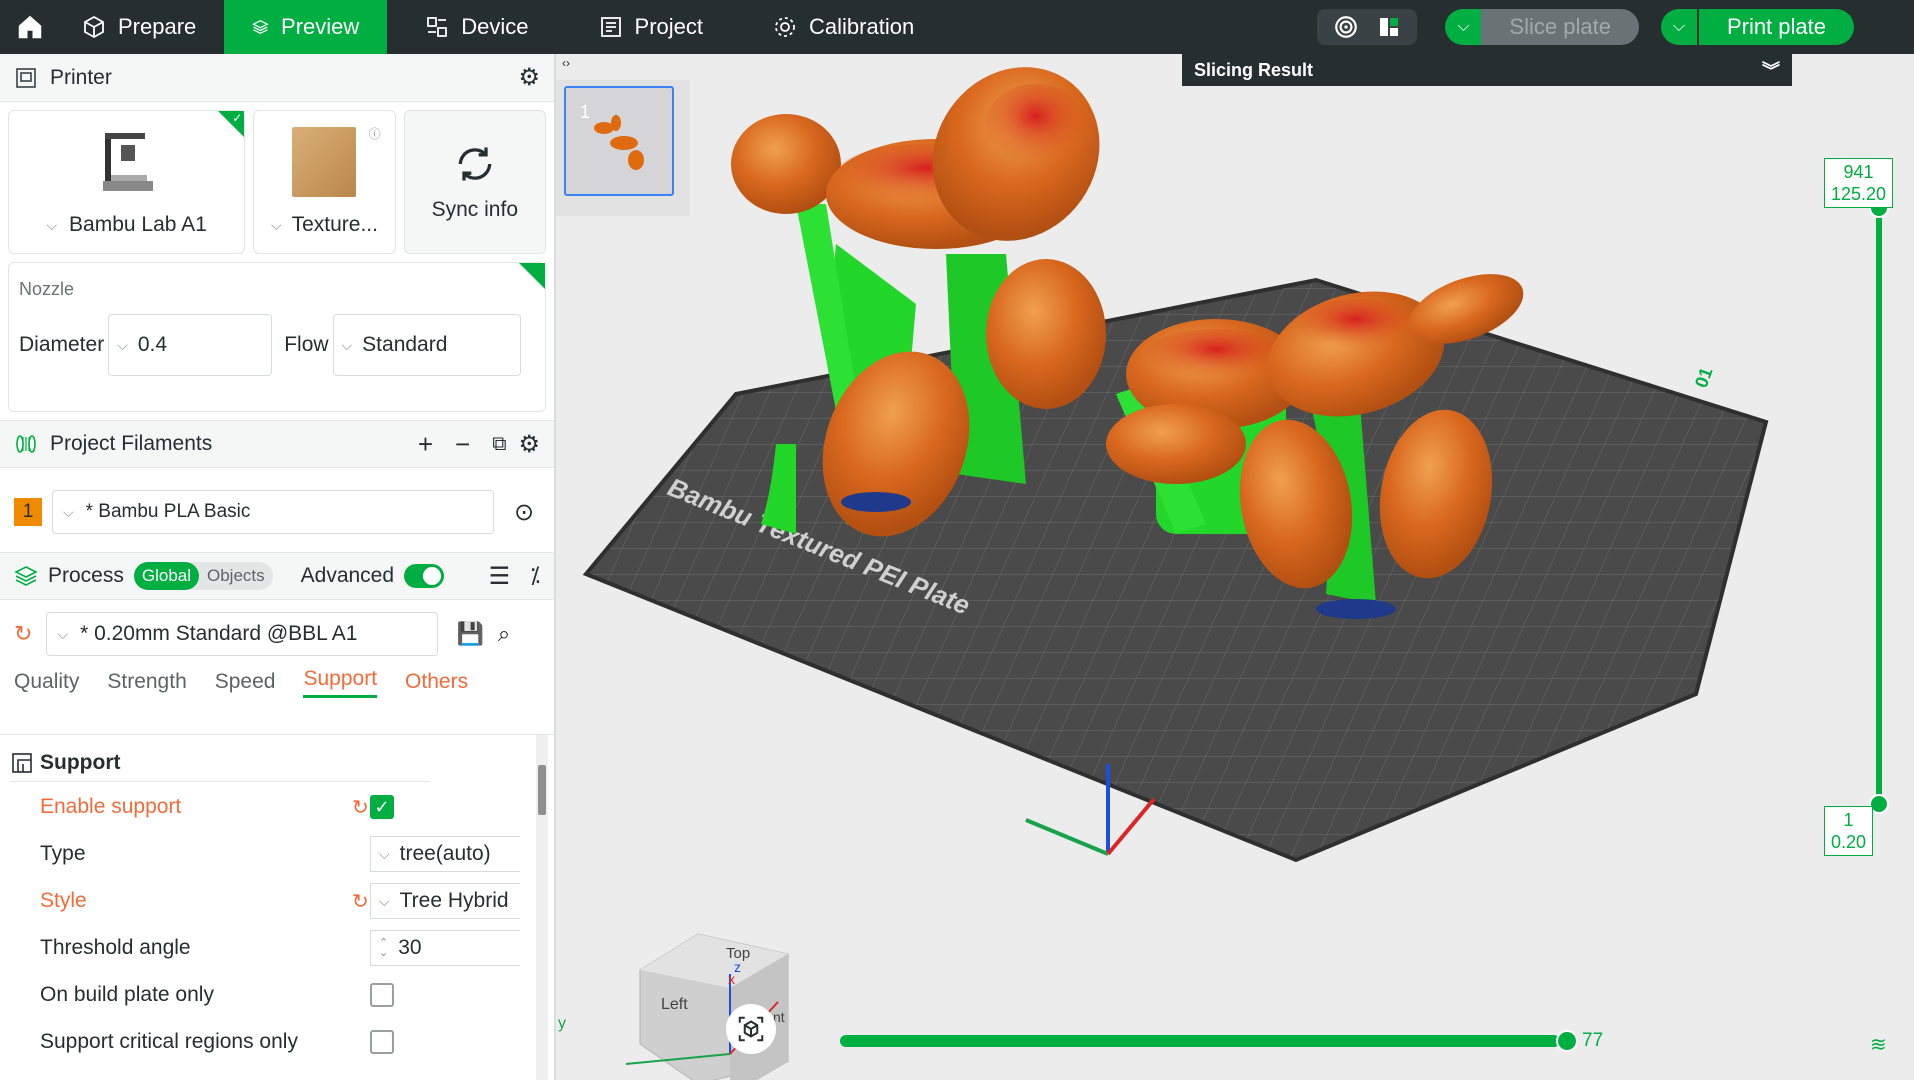  Describe the element at coordinates (382, 995) in the screenshot. I see `build-plate-only-checkbox` at that location.